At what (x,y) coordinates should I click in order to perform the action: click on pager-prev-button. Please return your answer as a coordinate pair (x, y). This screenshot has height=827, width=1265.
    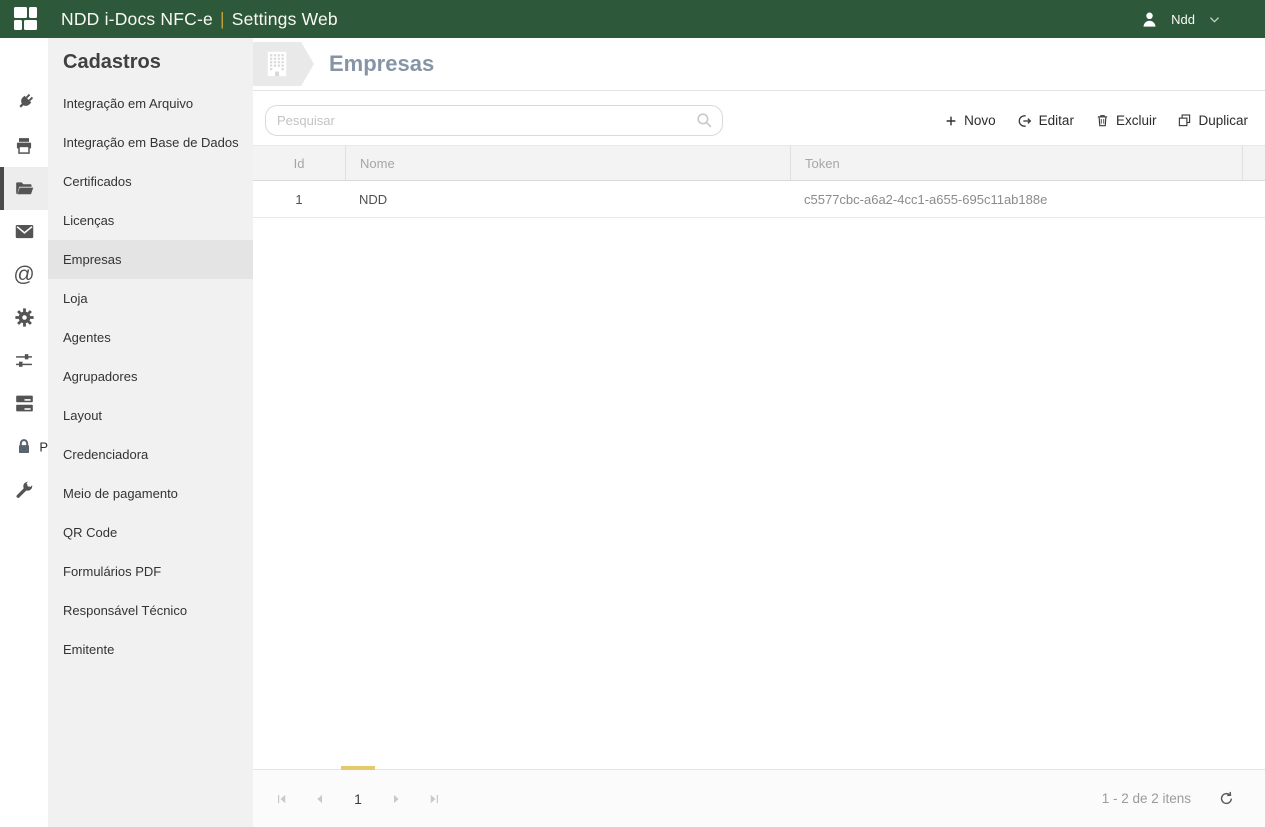
    Looking at the image, I should click on (320, 798).